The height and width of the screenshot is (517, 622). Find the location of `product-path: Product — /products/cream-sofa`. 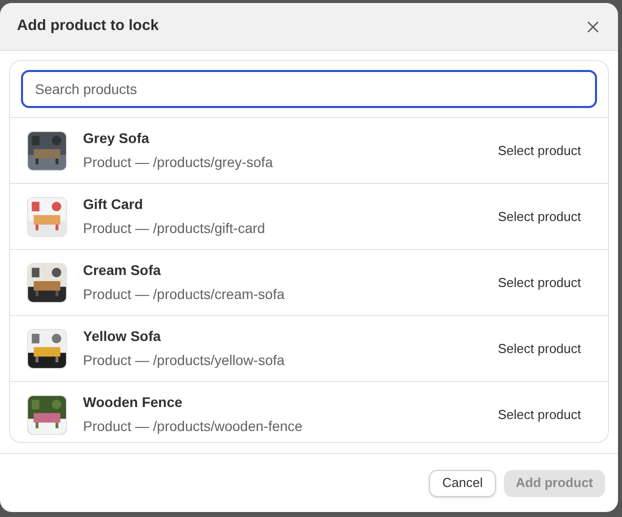

product-path: Product — /products/cream-sofa is located at coordinates (184, 294).